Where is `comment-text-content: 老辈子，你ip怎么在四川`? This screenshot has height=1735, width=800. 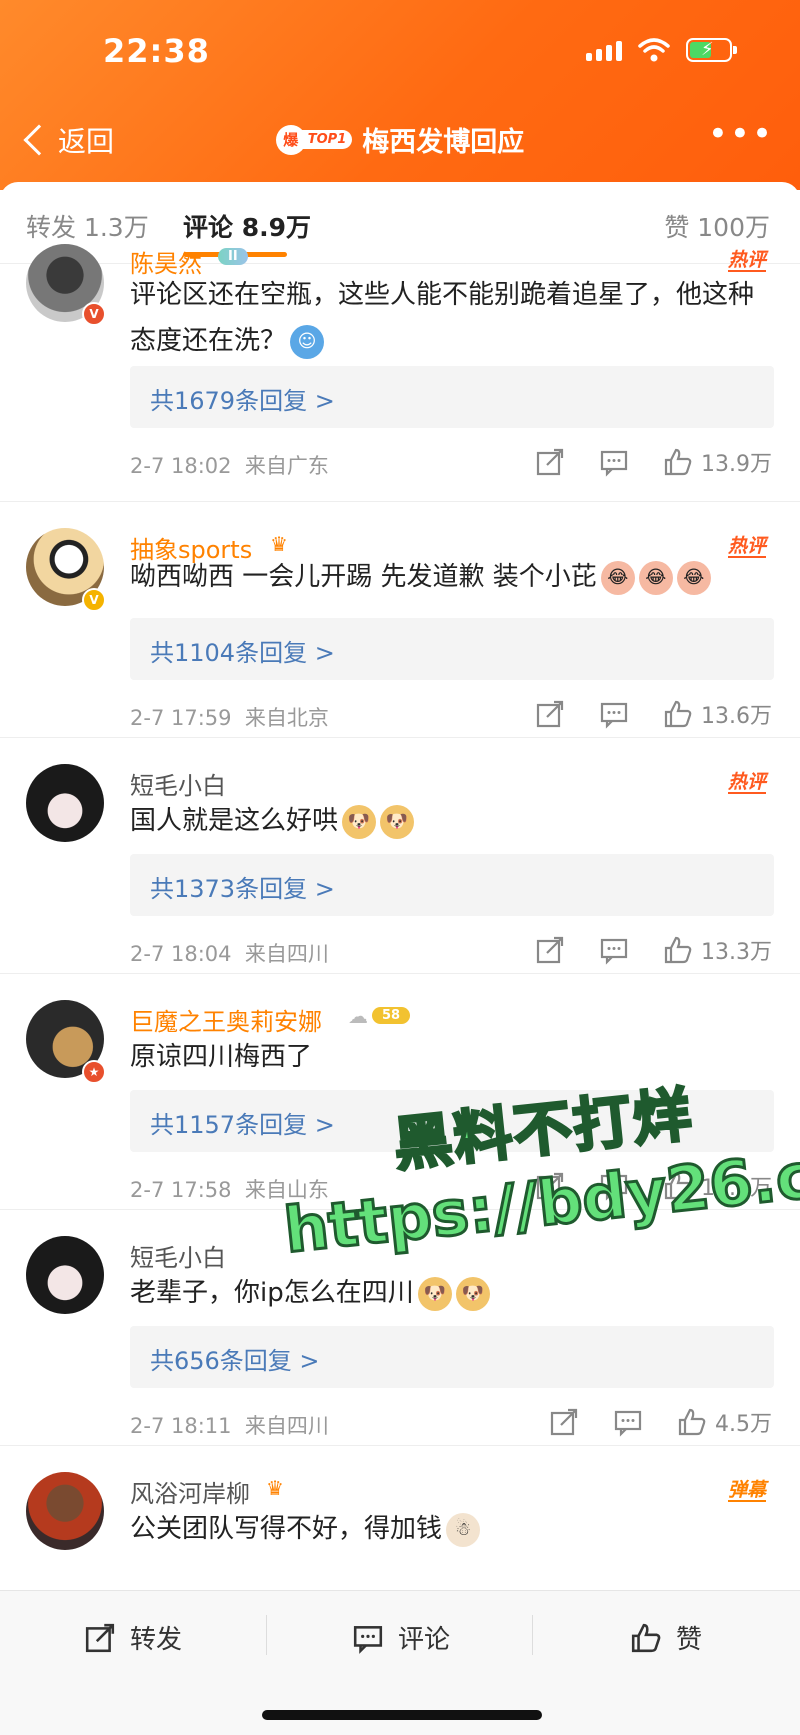
comment-text-content: 老辈子，你ip怎么在四川 is located at coordinates (272, 1293).